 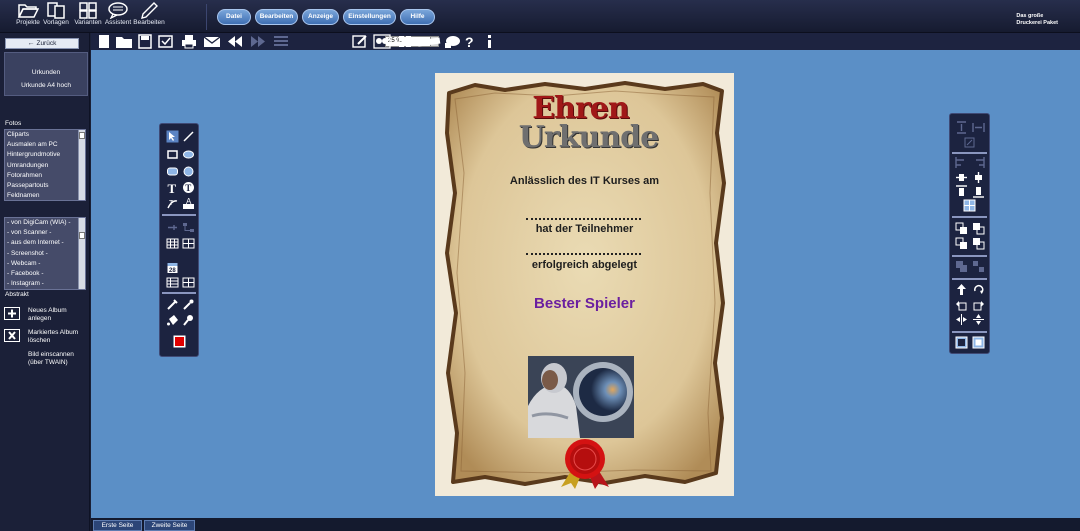 I want to click on completed-line: erfolgreich abgelegt, so click(x=584, y=265).